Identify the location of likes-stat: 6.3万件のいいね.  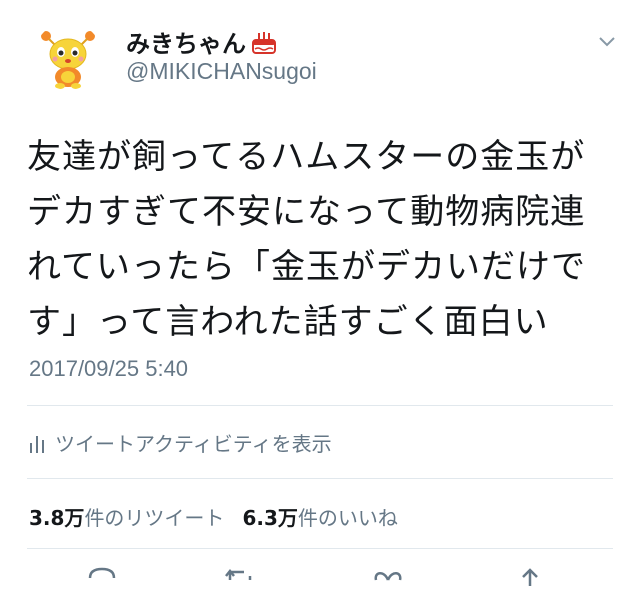
(319, 516).